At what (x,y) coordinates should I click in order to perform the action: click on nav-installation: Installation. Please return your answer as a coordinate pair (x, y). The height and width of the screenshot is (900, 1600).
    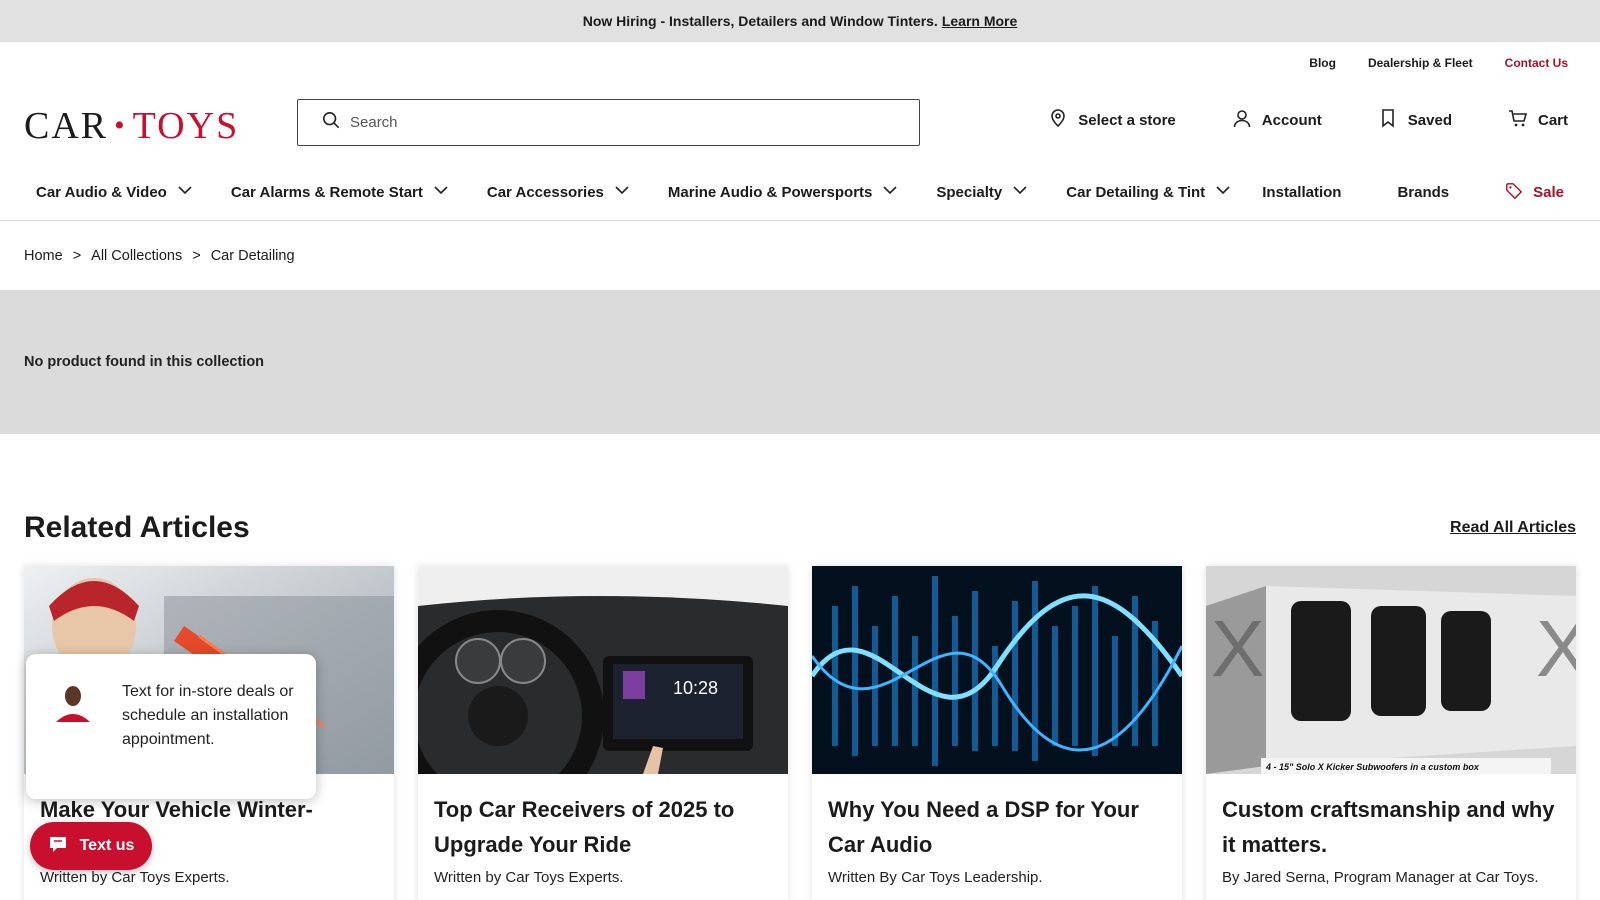
    Looking at the image, I should click on (1301, 192).